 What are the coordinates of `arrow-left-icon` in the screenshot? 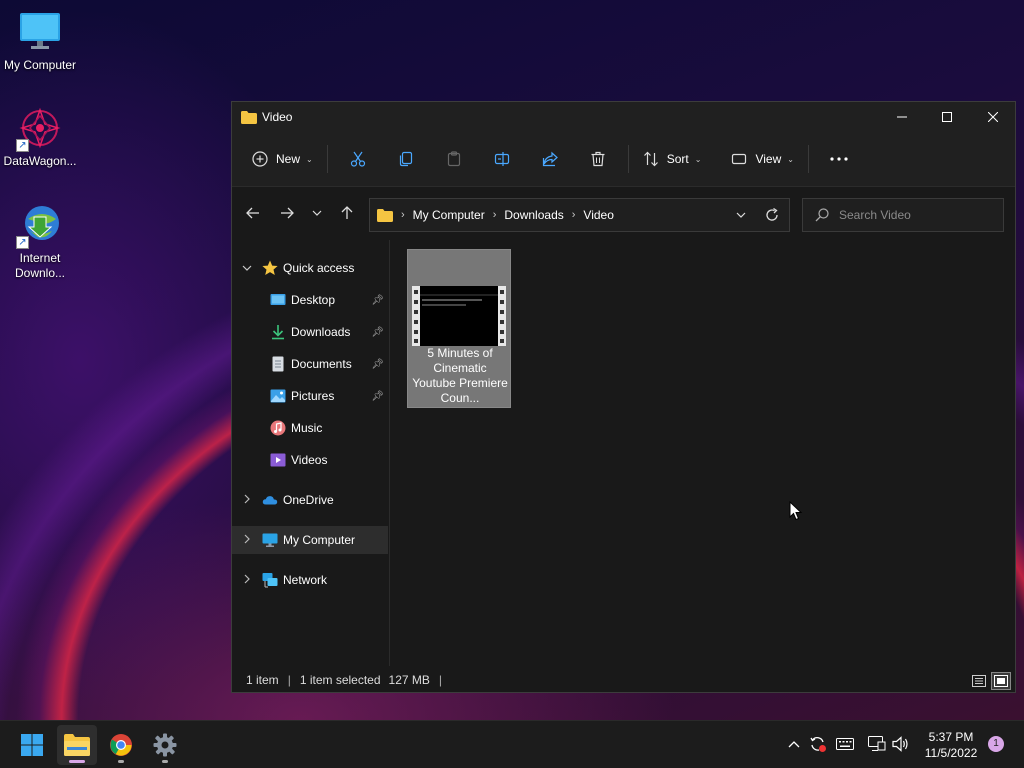 It's located at (252, 213).